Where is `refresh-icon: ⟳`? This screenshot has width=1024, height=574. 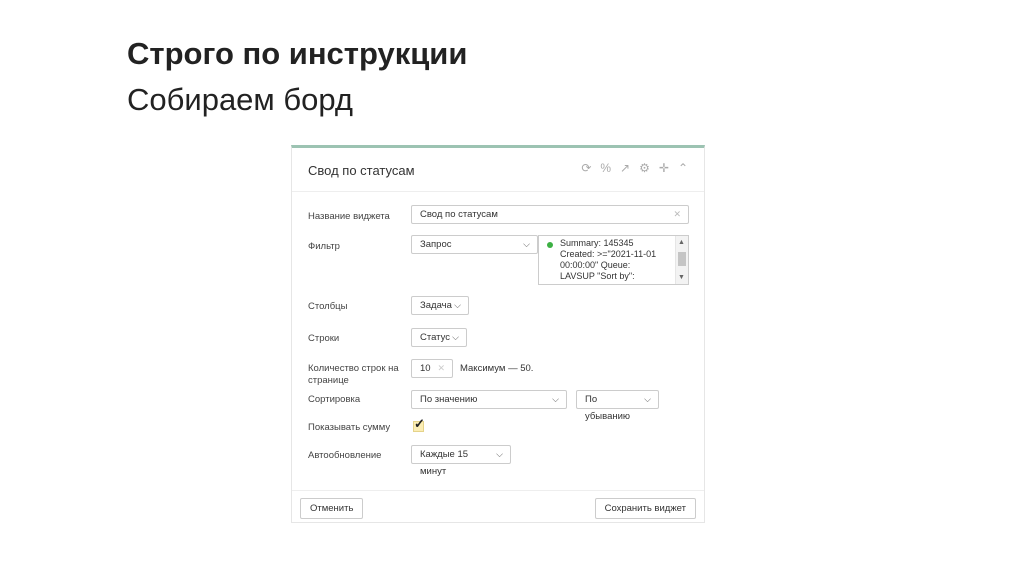 refresh-icon: ⟳ is located at coordinates (586, 168).